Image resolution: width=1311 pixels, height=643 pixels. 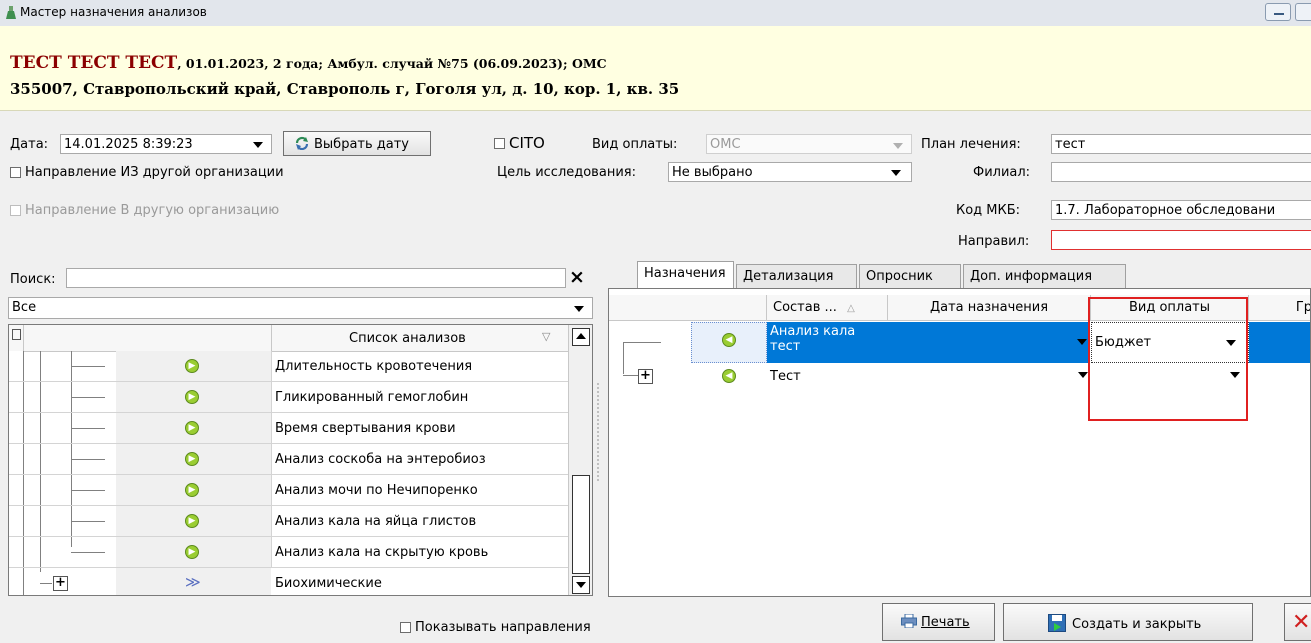 I want to click on from-org-checkbox: Направление ИЗ другой организации, so click(x=147, y=172).